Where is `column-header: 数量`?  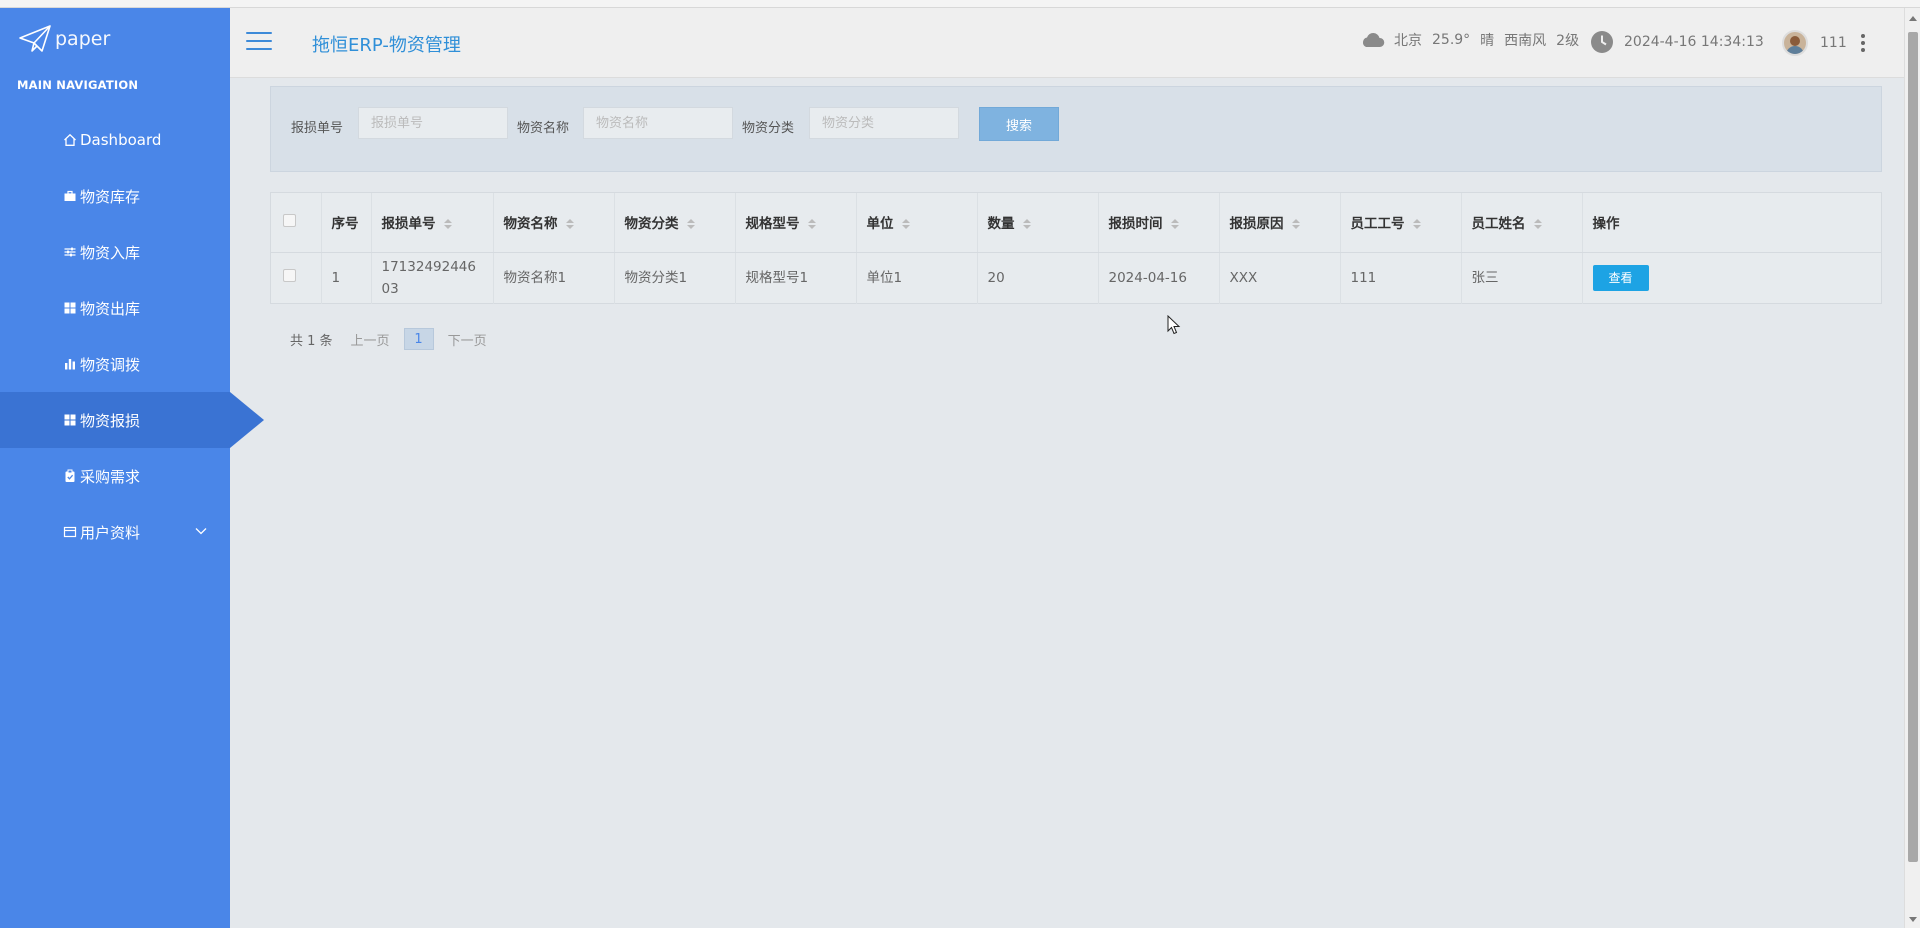 column-header: 数量 is located at coordinates (1038, 223).